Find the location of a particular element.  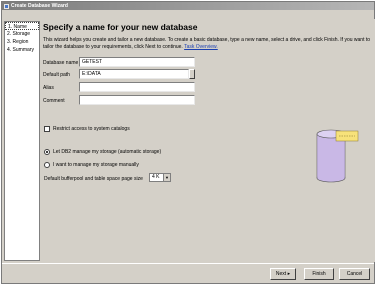

automatic-storage-radio is located at coordinates (47, 152).